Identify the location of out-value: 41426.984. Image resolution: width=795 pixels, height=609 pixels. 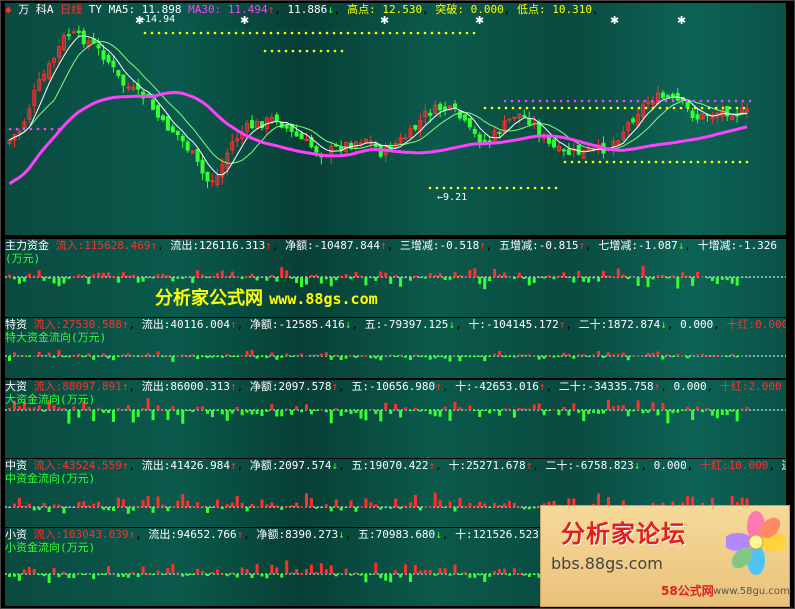
(200, 465).